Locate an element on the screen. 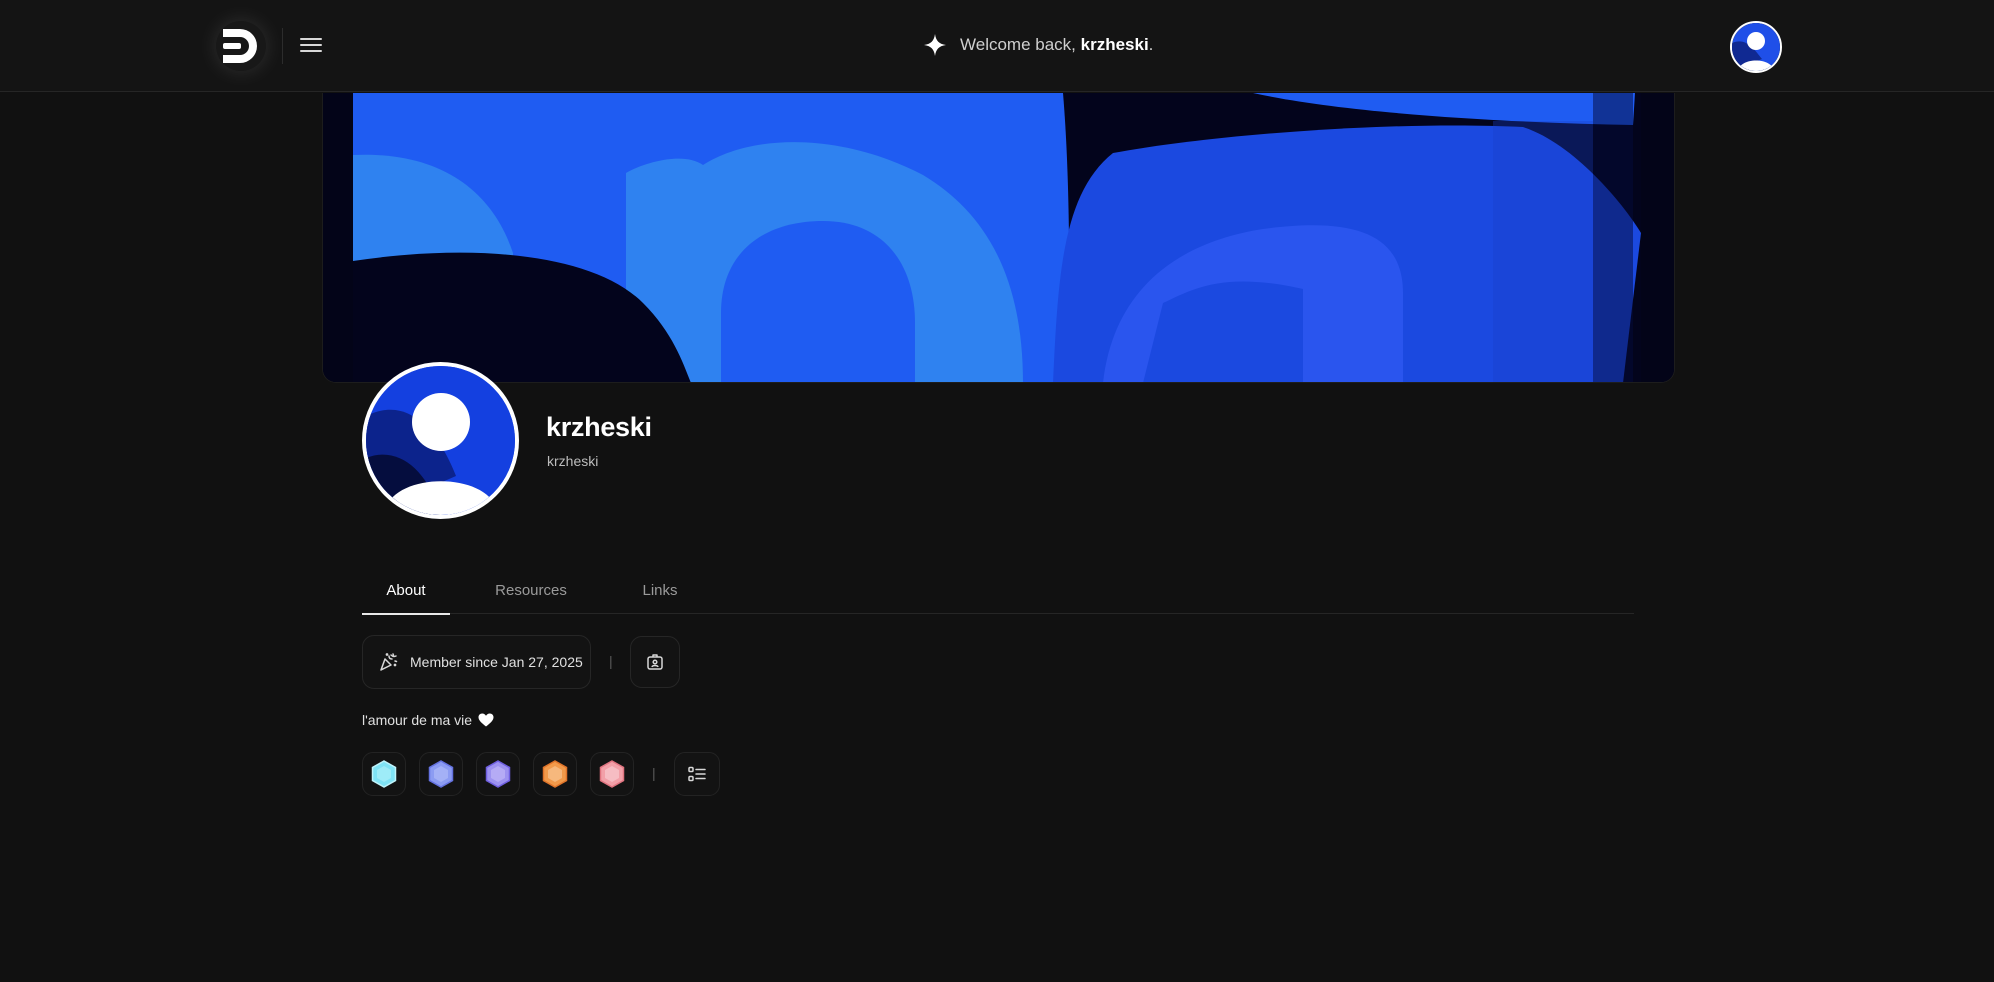 Image resolution: width=1994 pixels, height=982 pixels. hexagon-cyan-badge-icon is located at coordinates (384, 774).